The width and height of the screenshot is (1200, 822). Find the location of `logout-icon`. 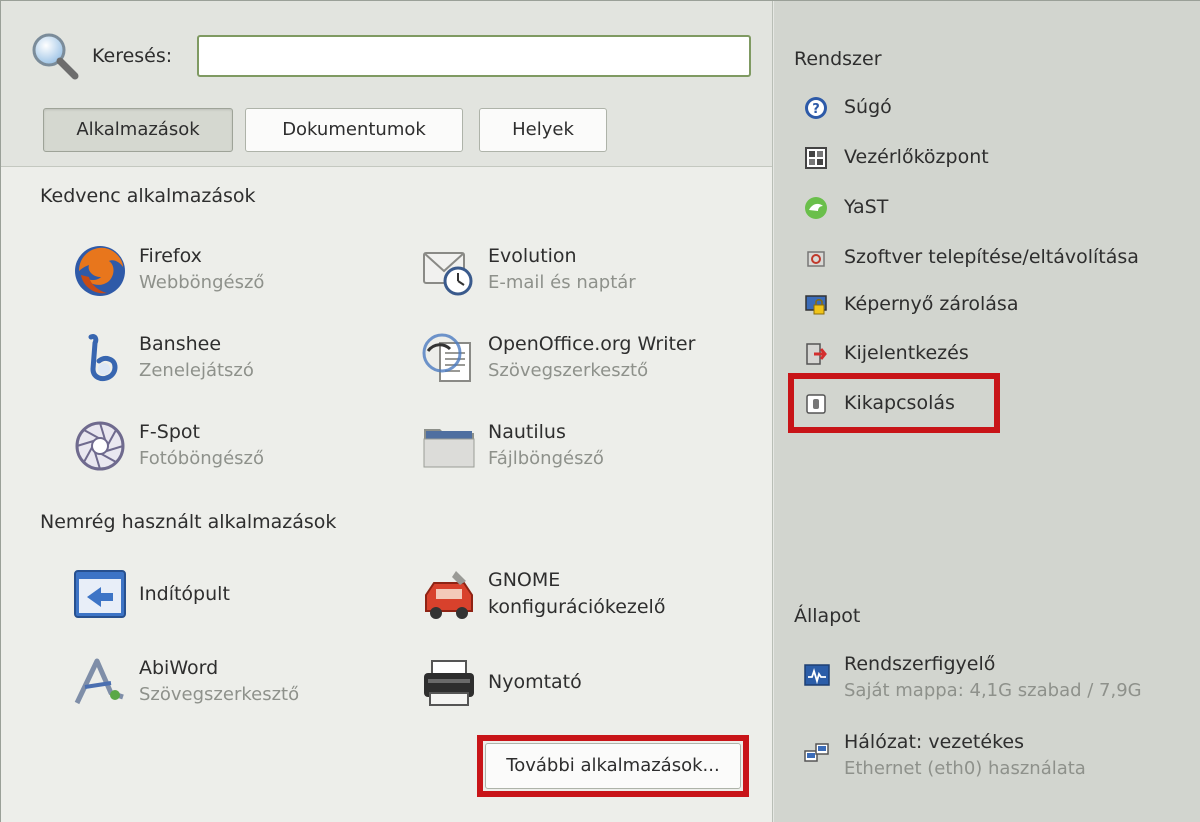

logout-icon is located at coordinates (816, 354).